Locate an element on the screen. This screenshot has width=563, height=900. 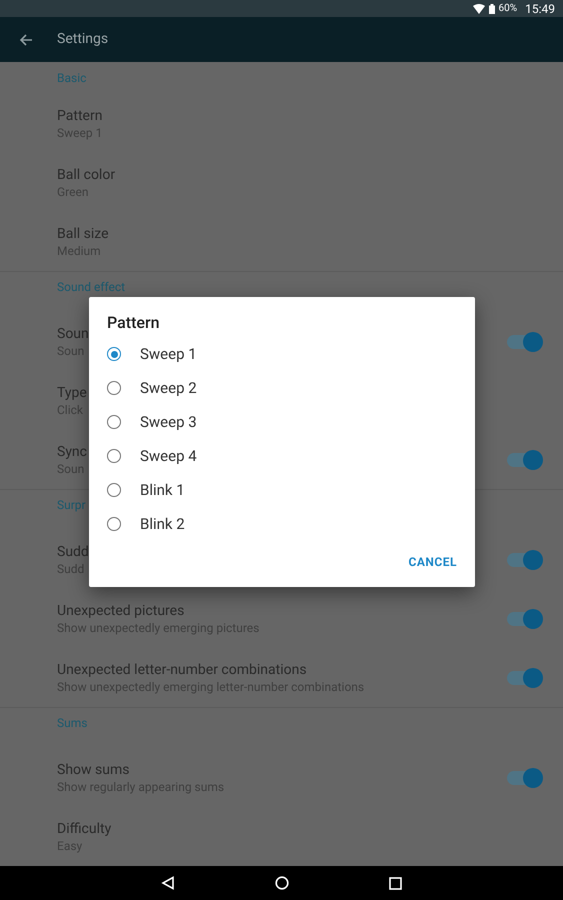
setting-title: Unexpected letter-number combinations is located at coordinates (182, 669).